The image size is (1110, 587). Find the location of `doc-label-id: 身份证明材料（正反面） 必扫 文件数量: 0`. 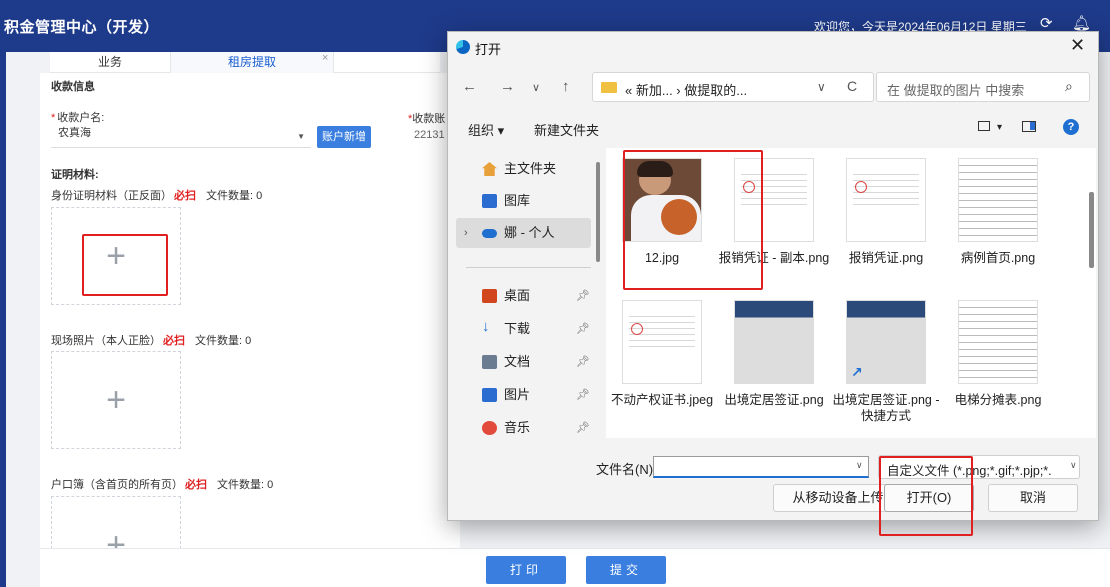

doc-label-id: 身份证明材料（正反面） 必扫 文件数量: 0 is located at coordinates (157, 196).